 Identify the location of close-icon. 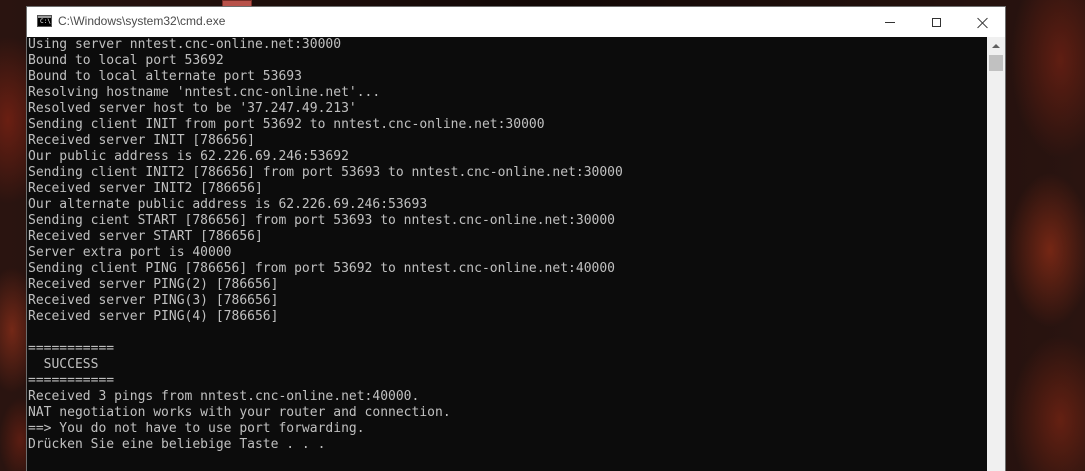
(982, 22).